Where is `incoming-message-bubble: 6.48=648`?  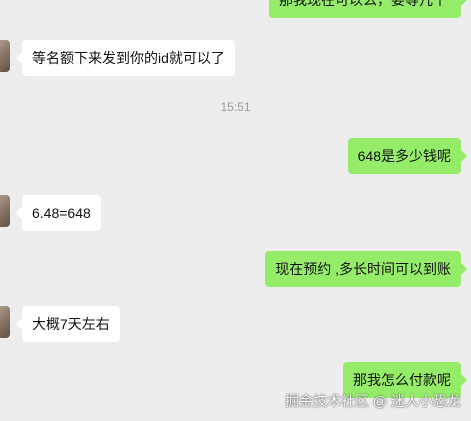 incoming-message-bubble: 6.48=648 is located at coordinates (58, 213).